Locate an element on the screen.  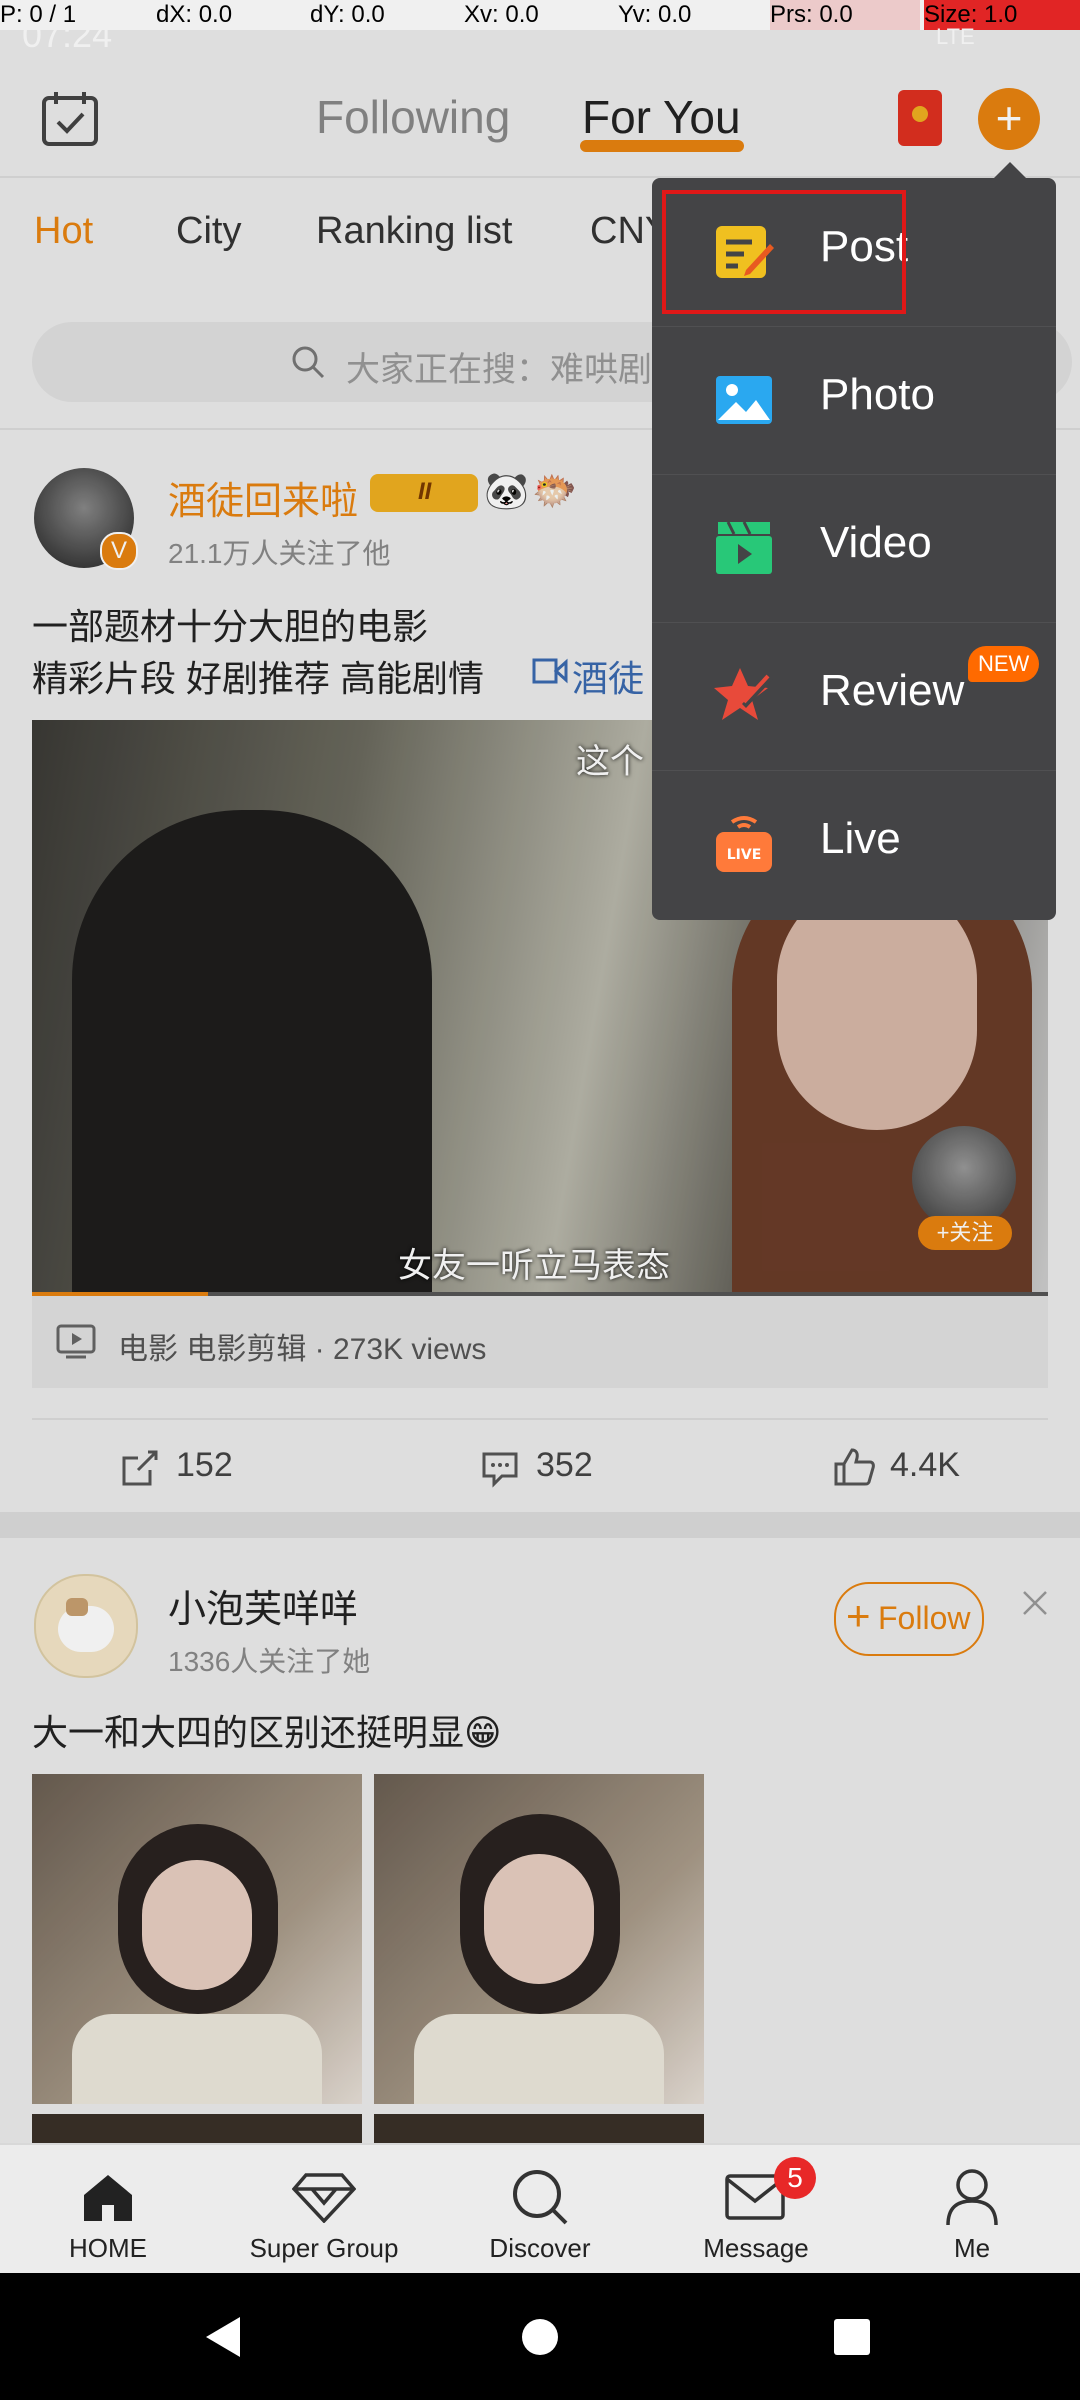
review-icon is located at coordinates (744, 694).